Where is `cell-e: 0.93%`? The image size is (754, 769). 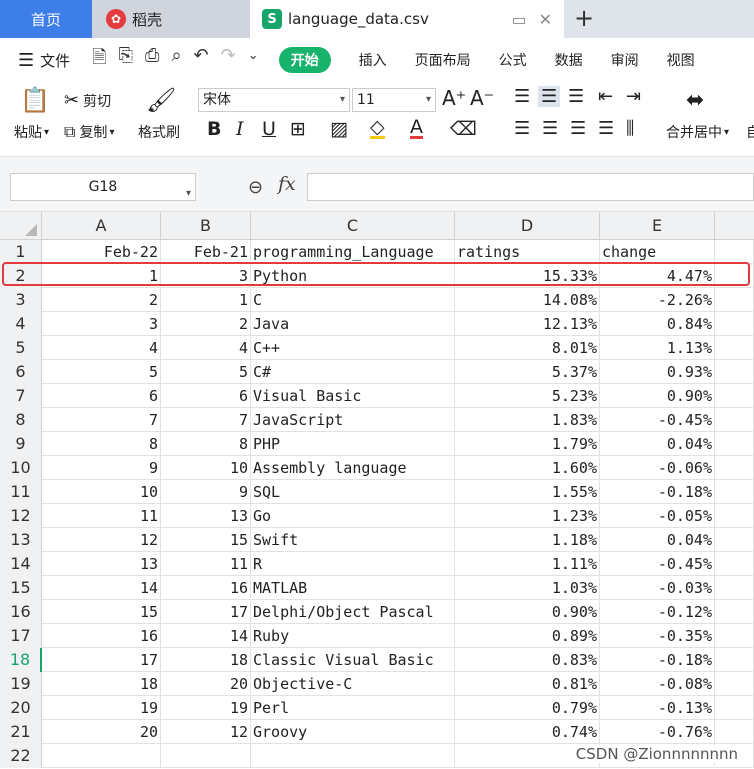
cell-e: 0.93% is located at coordinates (657, 372).